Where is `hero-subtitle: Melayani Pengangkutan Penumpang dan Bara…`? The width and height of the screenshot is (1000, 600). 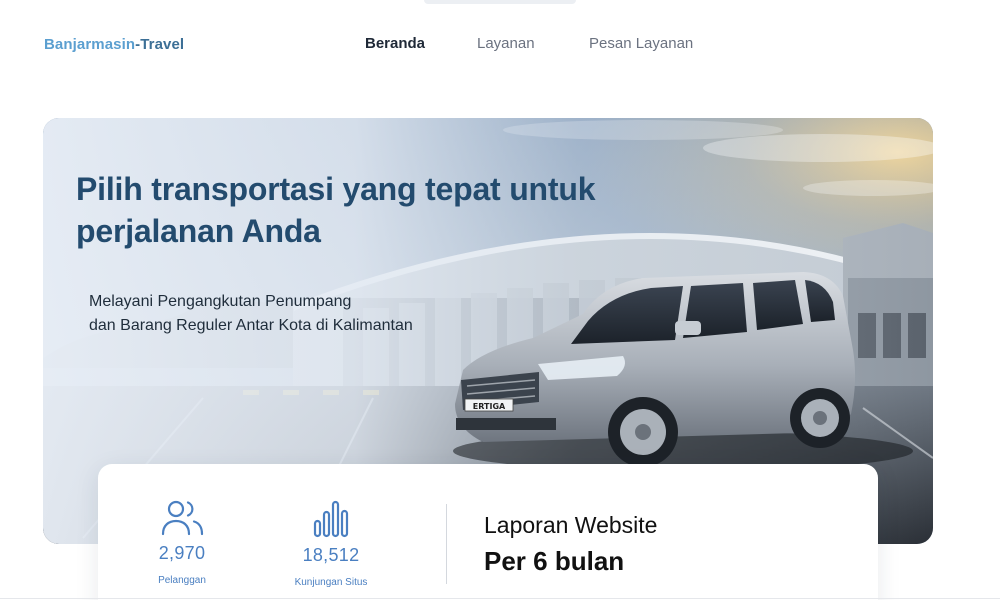
hero-subtitle: Melayani Pengangkutan Penumpang dan Bara… is located at coordinates (299, 314).